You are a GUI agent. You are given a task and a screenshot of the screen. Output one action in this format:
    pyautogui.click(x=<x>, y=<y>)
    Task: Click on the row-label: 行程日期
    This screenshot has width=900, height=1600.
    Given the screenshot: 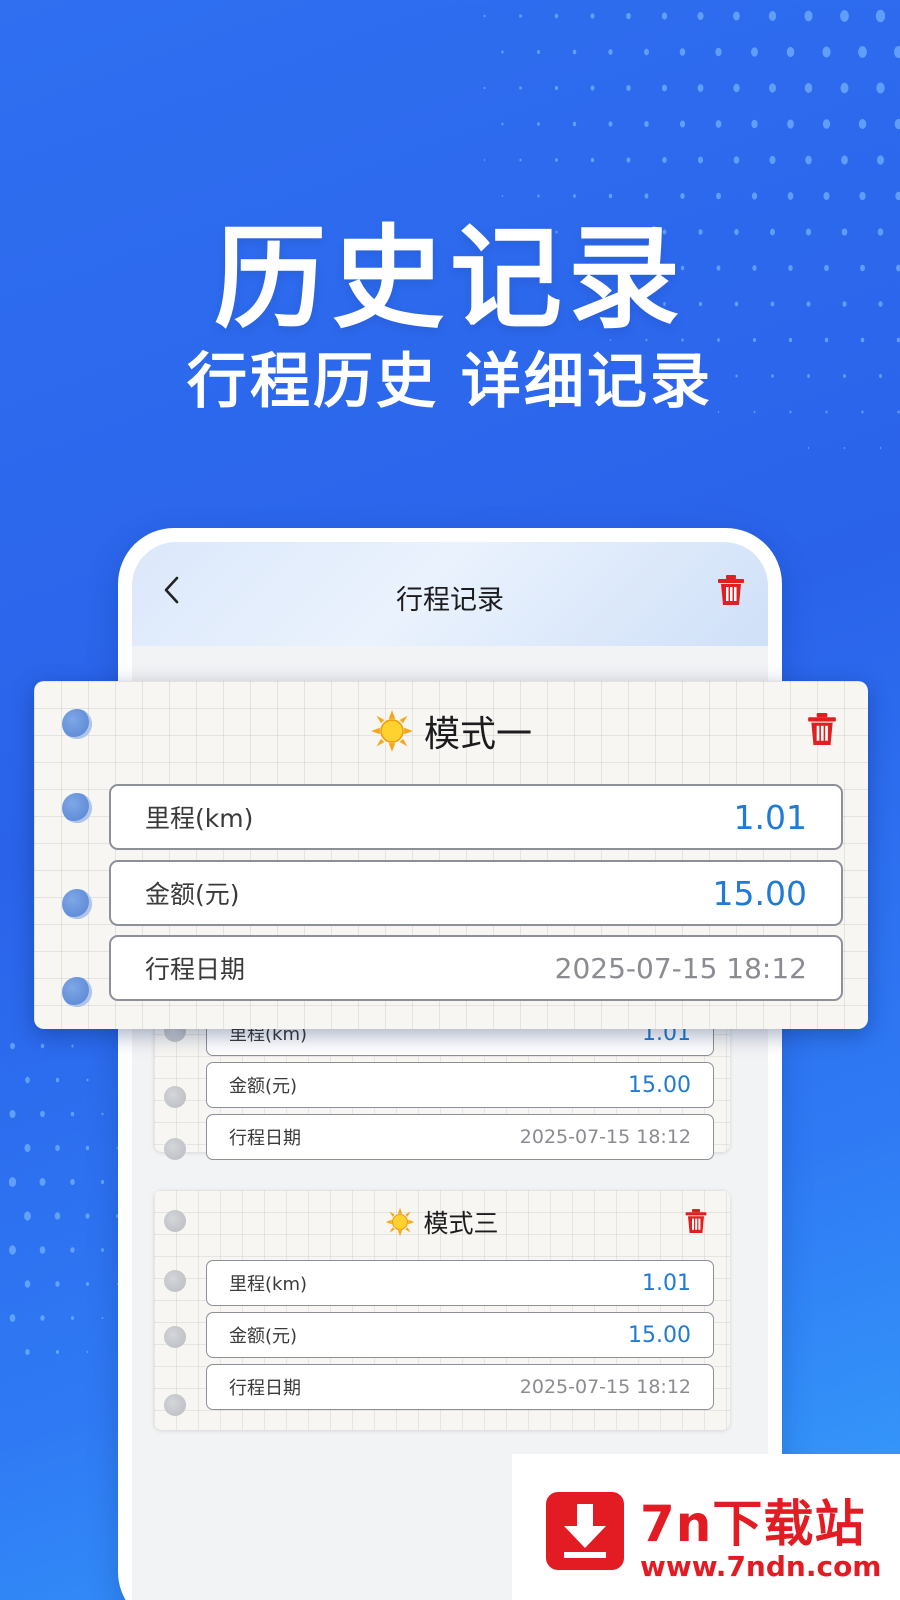 What is the action you would take?
    pyautogui.click(x=265, y=1388)
    